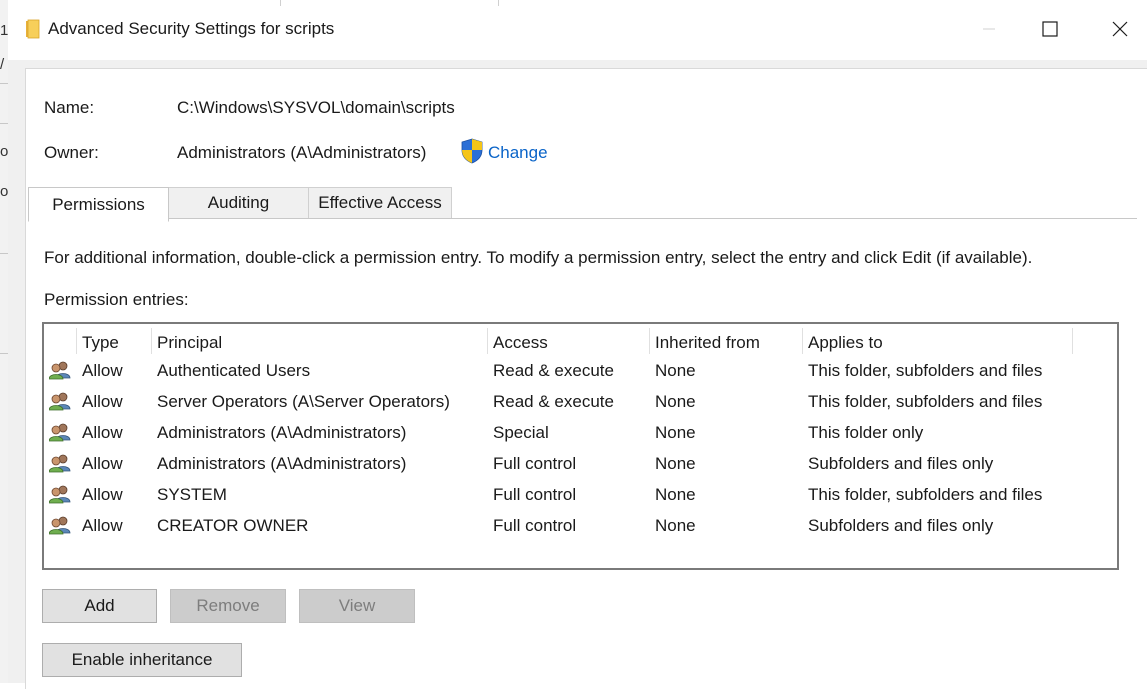 This screenshot has height=689, width=1147. Describe the element at coordinates (142, 660) in the screenshot. I see `enable-inheritance-button: Enable inheritance` at that location.